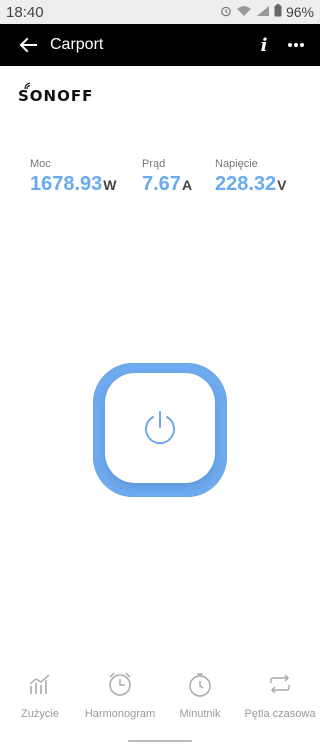 The image size is (320, 747). I want to click on metric-value: 1678.93, so click(66, 184).